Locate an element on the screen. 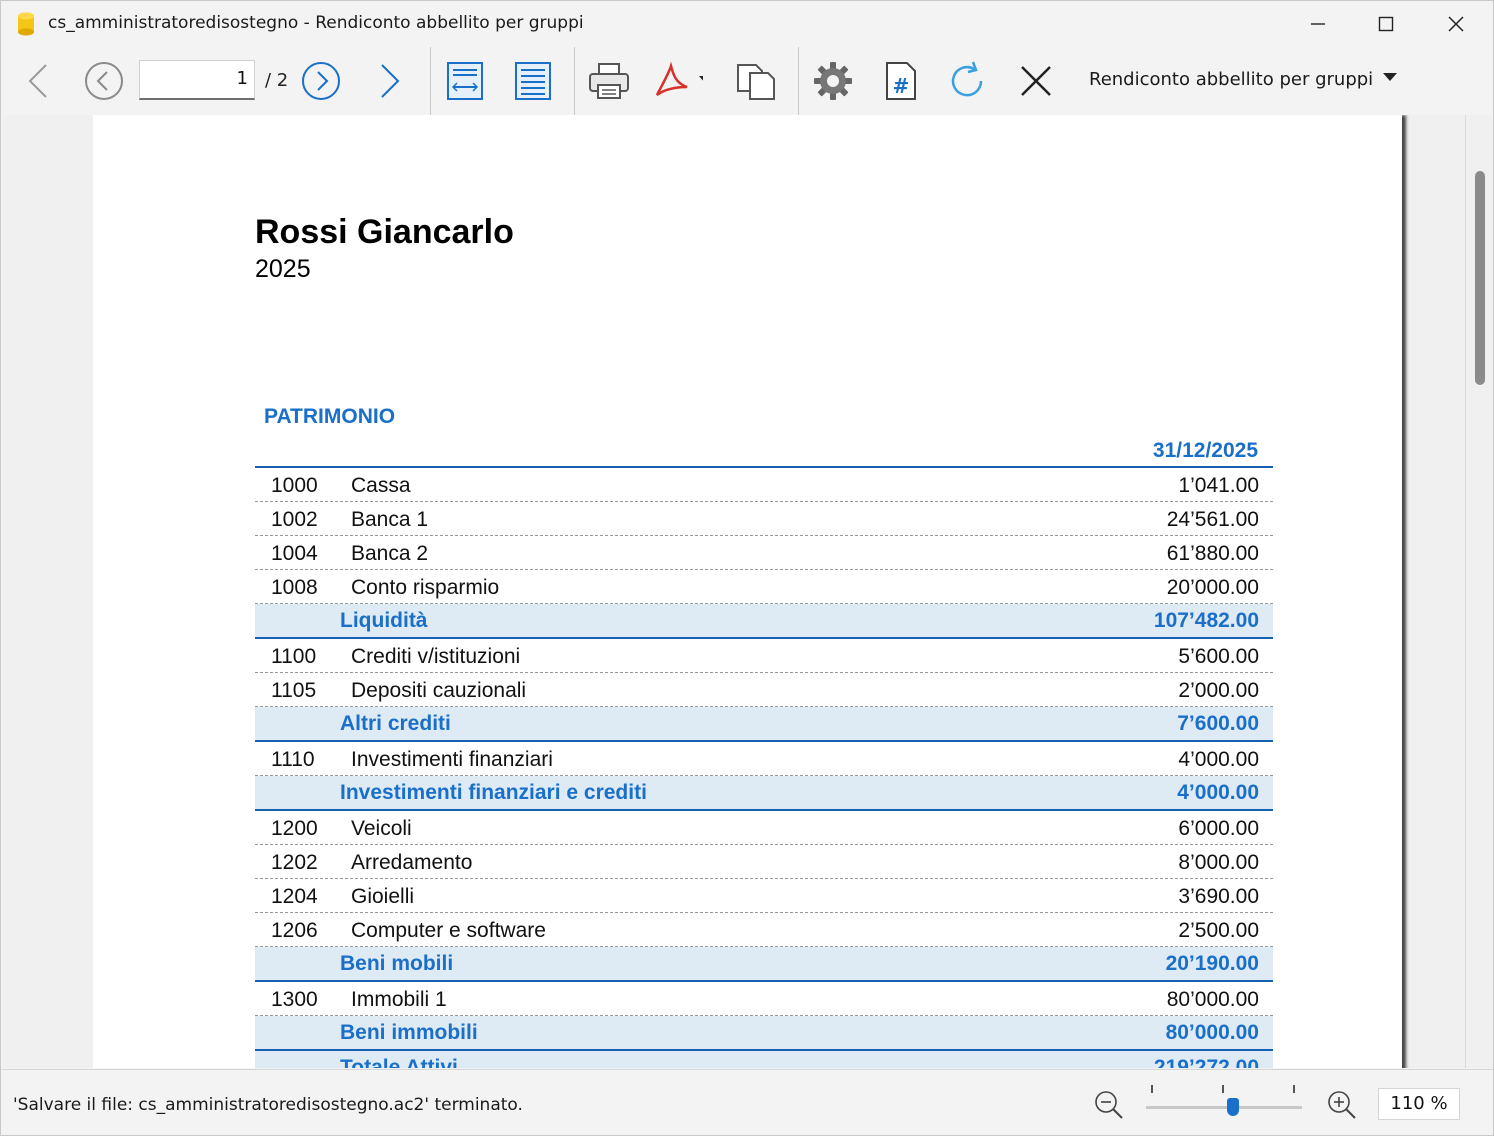 The height and width of the screenshot is (1136, 1494). report-year: 2025 is located at coordinates (283, 269).